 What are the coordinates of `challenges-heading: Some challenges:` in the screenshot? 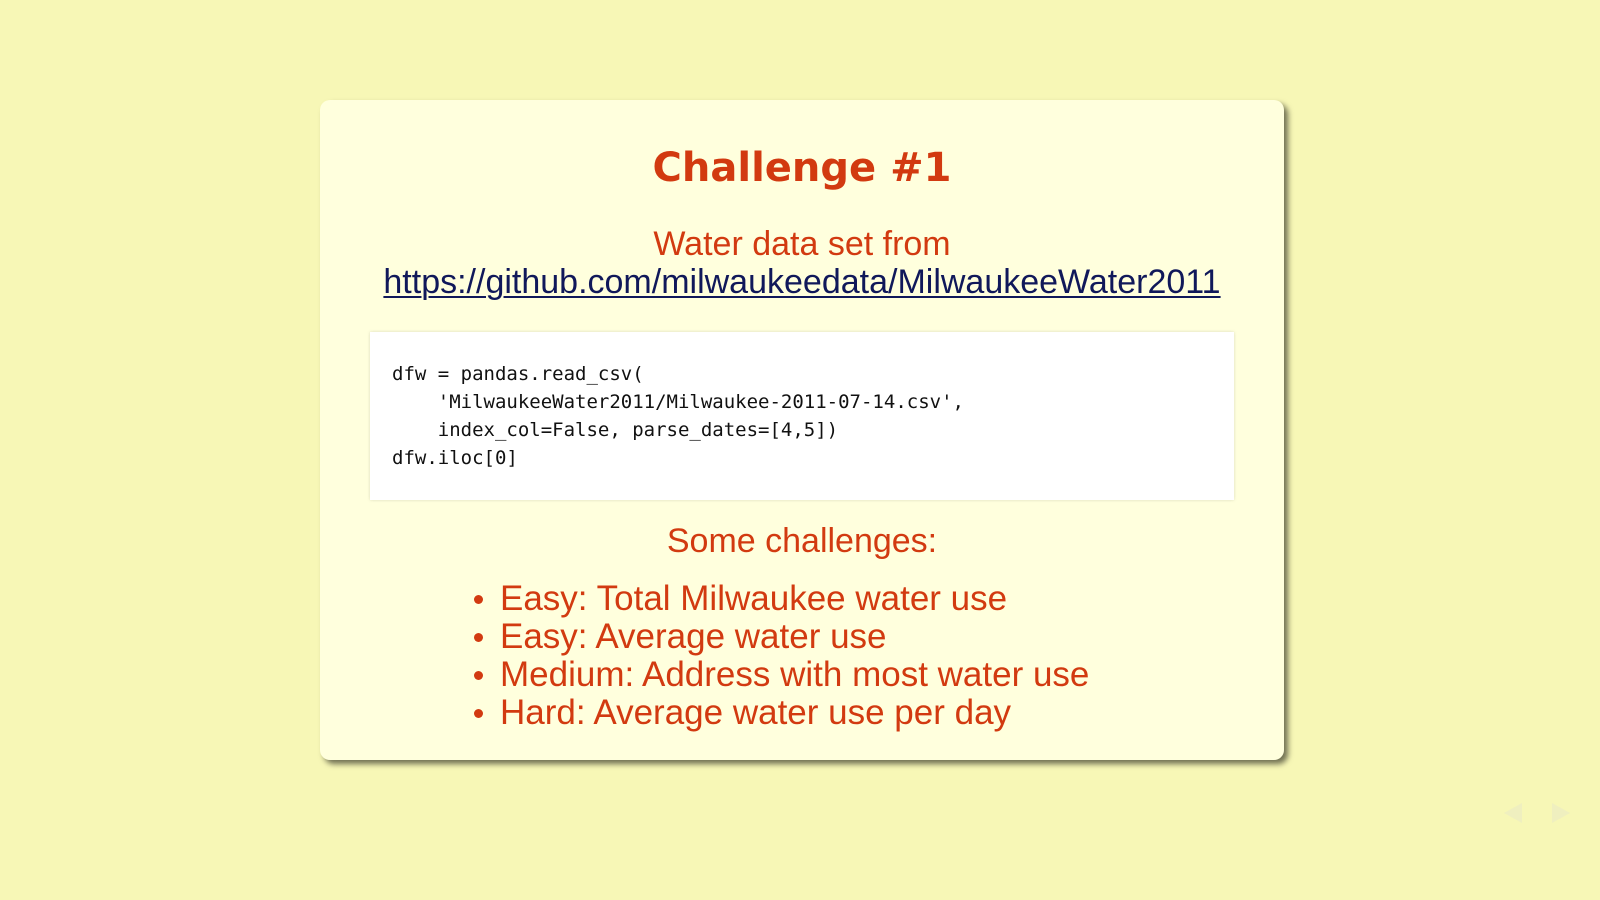 It's located at (802, 541).